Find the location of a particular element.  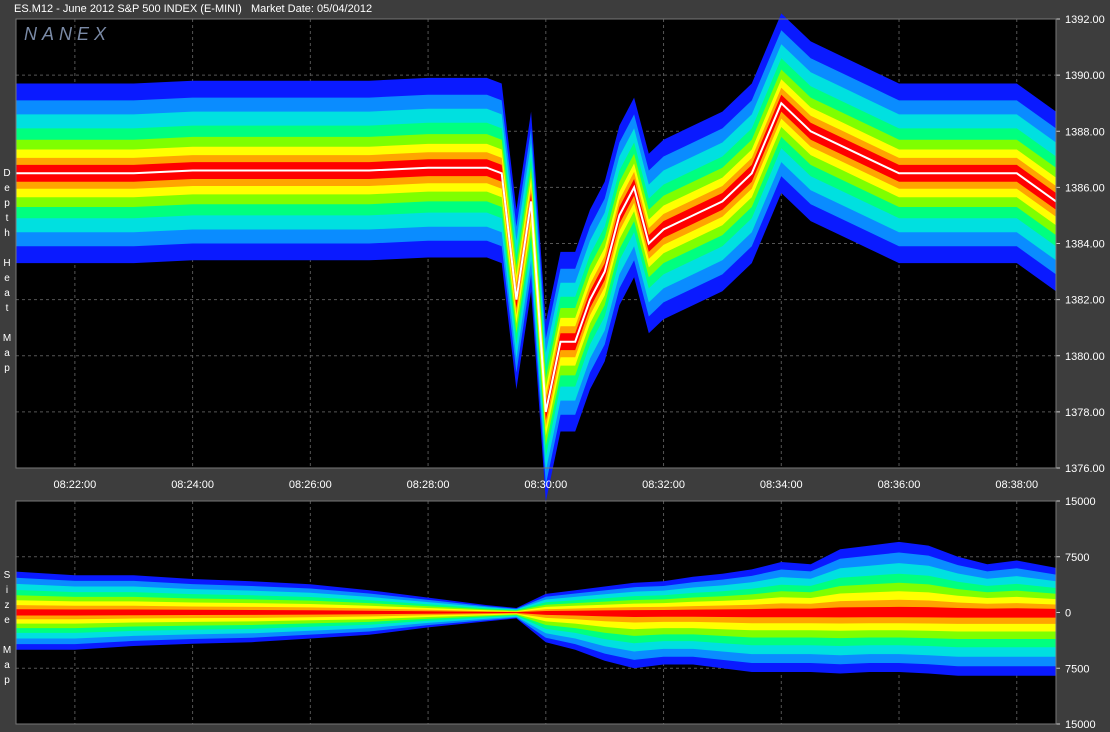

x-tick-label: 08:28:00 is located at coordinates (428, 485).